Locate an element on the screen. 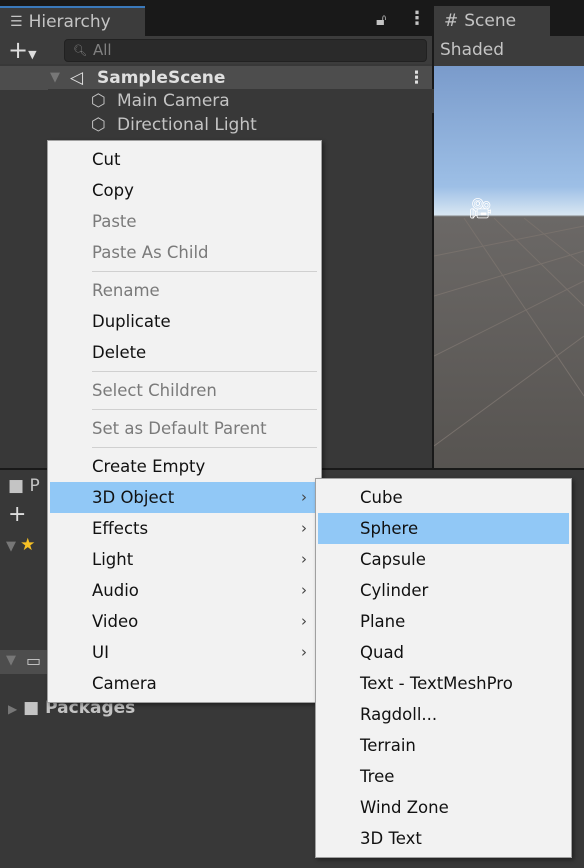 The height and width of the screenshot is (868, 584). submenu-item-wind-zone: Wind Zone is located at coordinates (443, 807).